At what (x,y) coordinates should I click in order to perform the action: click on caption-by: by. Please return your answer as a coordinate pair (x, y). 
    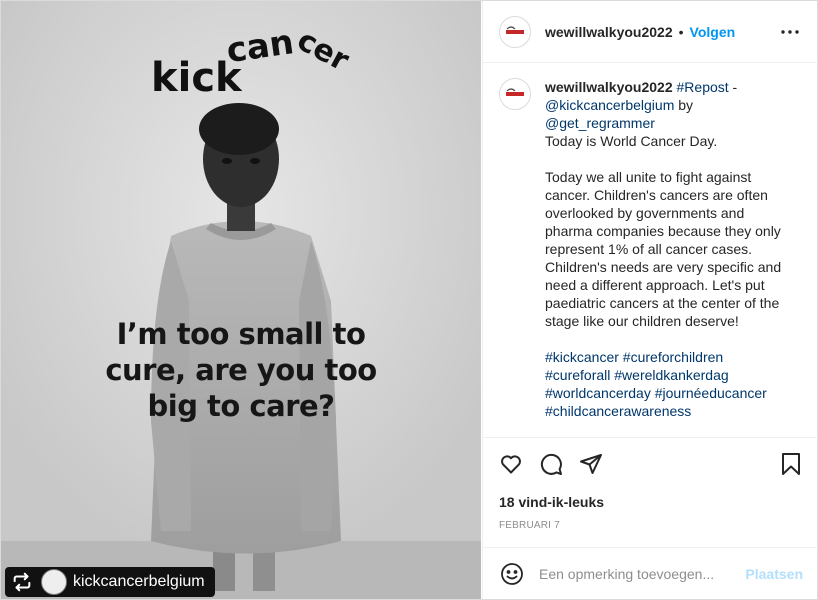
    Looking at the image, I should click on (684, 105).